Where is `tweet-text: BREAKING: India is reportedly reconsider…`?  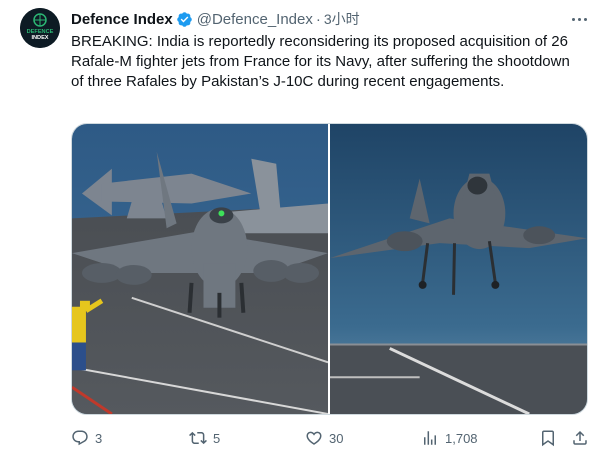 tweet-text: BREAKING: India is reportedly reconsider… is located at coordinates (320, 61).